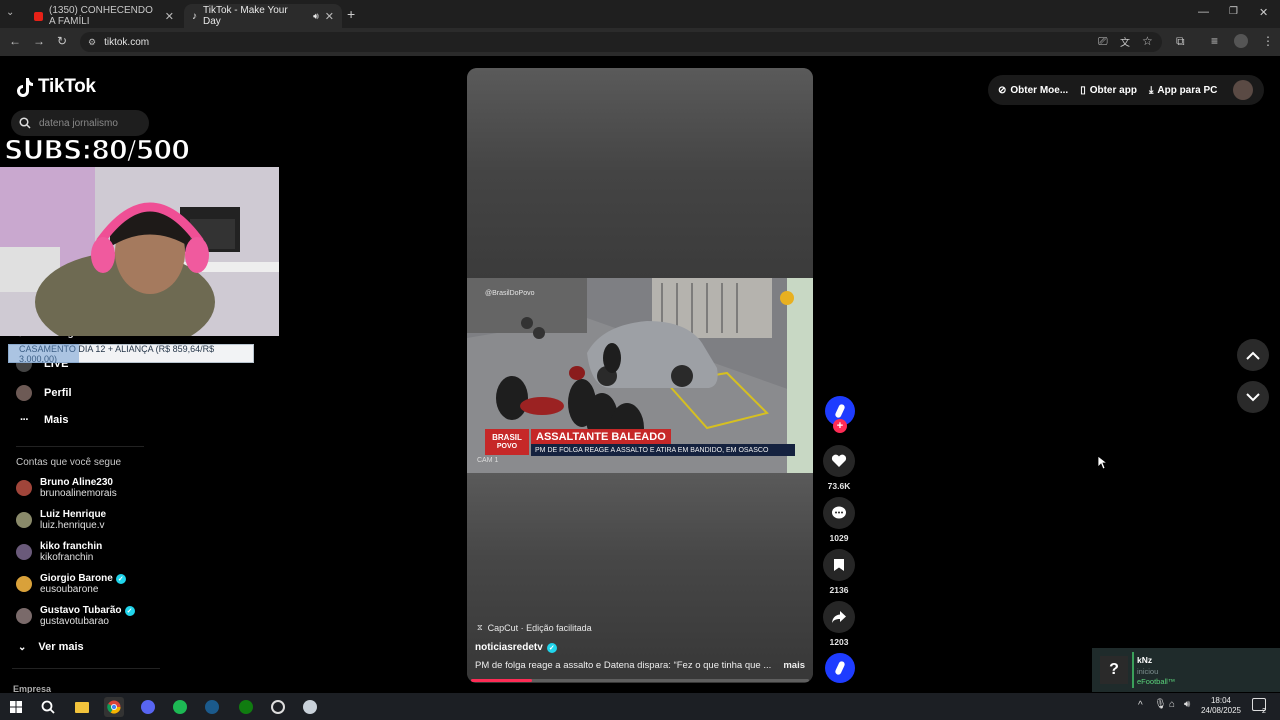 Image resolution: width=1280 pixels, height=720 pixels. What do you see at coordinates (1125, 41) in the screenshot?
I see `translate-icon: 文` at bounding box center [1125, 41].